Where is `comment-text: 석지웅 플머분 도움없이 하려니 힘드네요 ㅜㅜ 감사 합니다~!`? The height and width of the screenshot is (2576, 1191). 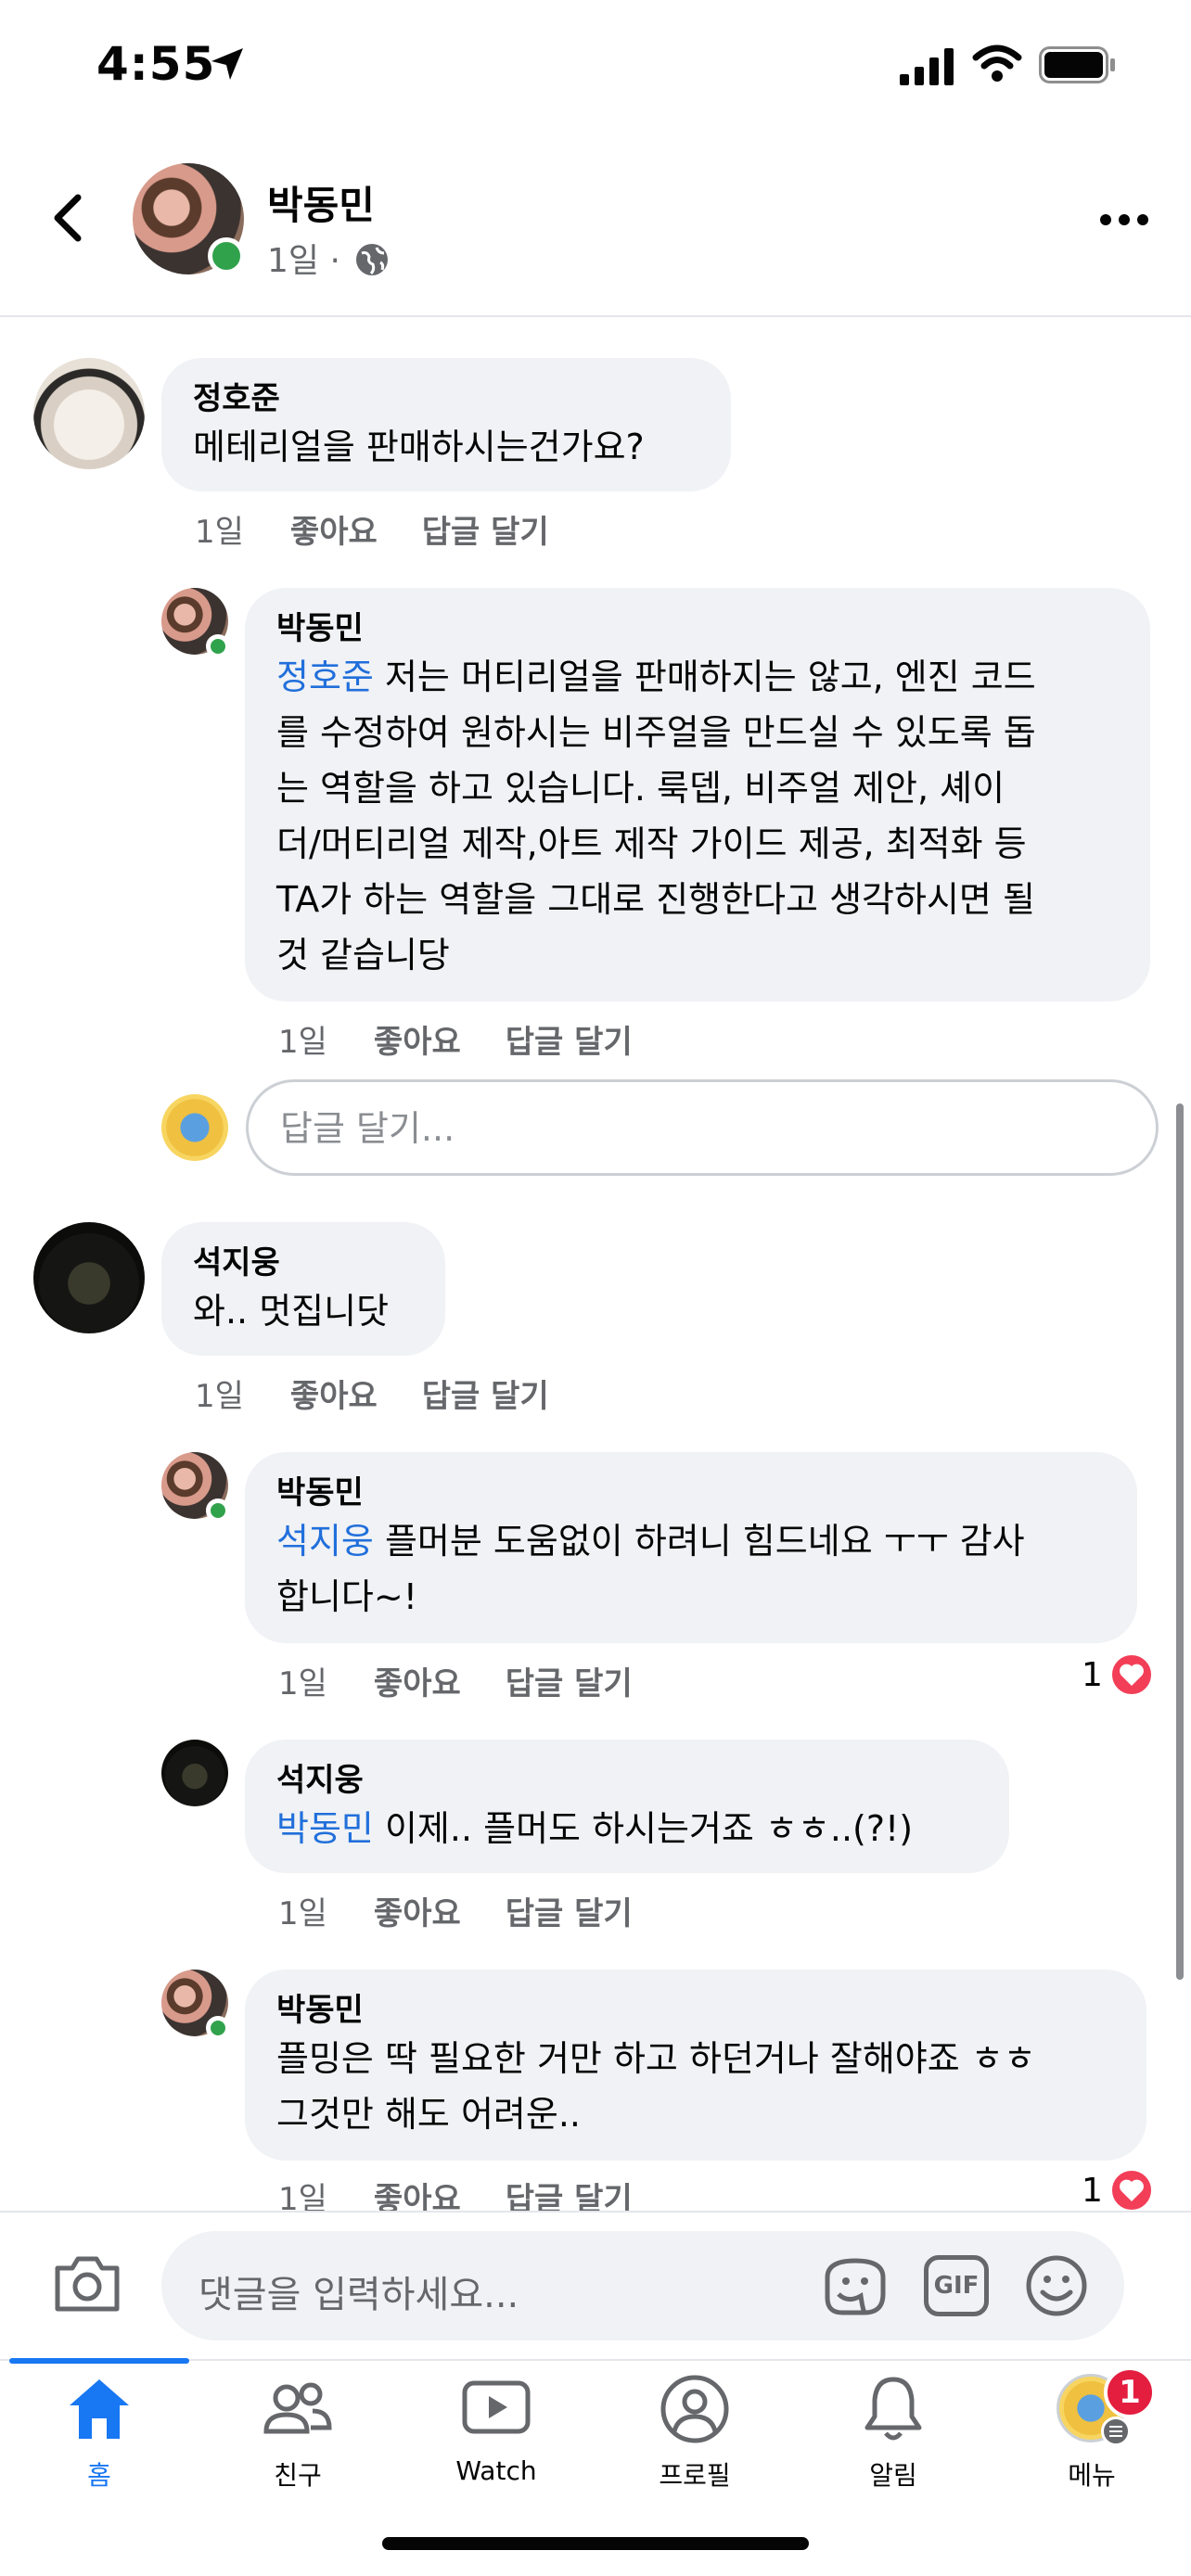 comment-text: 석지웅 플머분 도움없이 하려니 힘드네요 ㅜㅜ 감사 합니다~! is located at coordinates (650, 1569).